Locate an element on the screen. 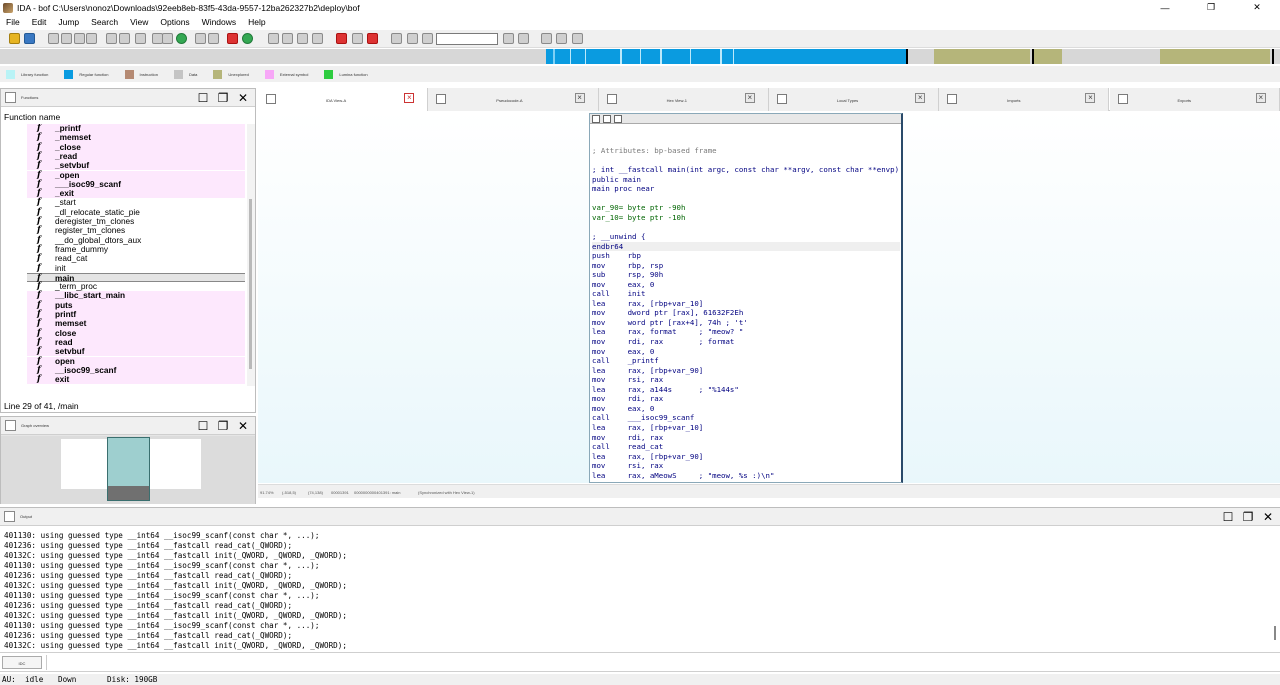  overview-maximize-button: ☐ is located at coordinates (203, 426).